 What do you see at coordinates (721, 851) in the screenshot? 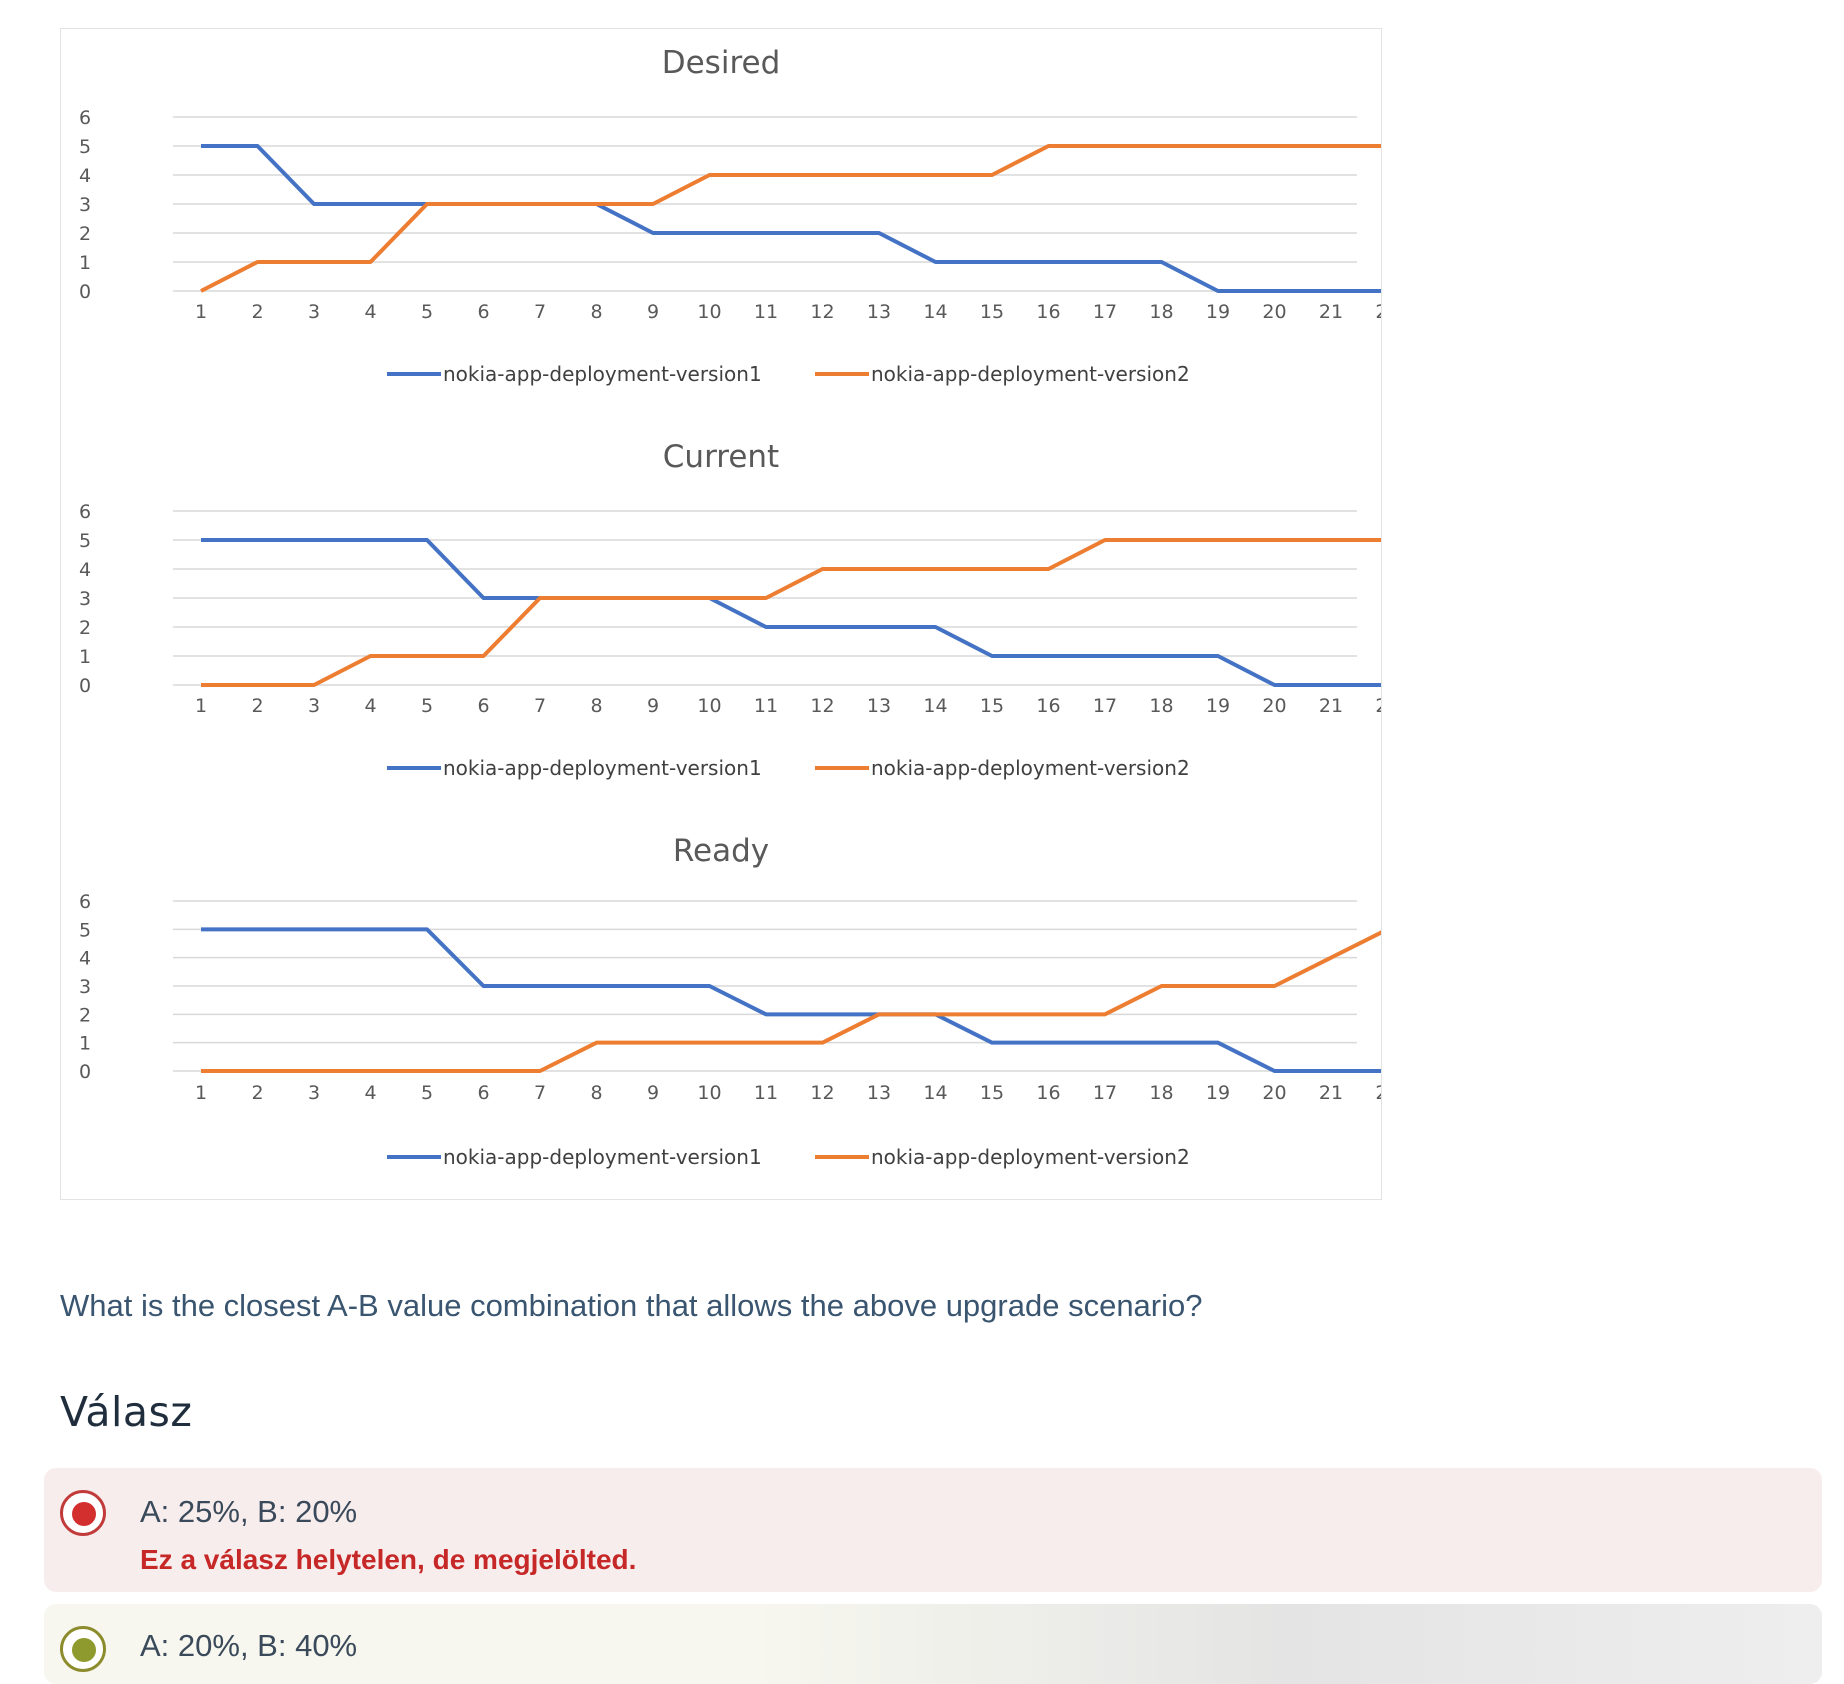
I see `chart-title: Ready` at bounding box center [721, 851].